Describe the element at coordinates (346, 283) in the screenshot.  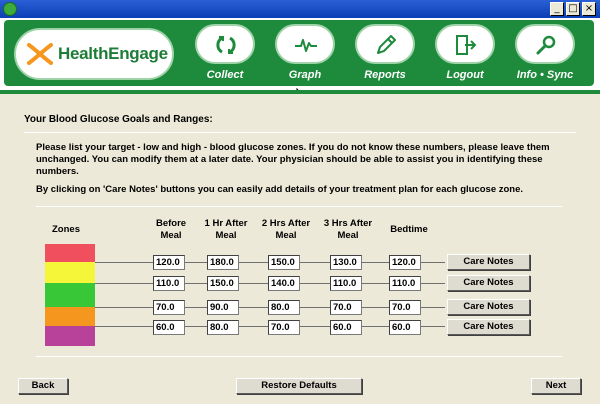
I see `3hrs-after-target-high-input: 110.0` at that location.